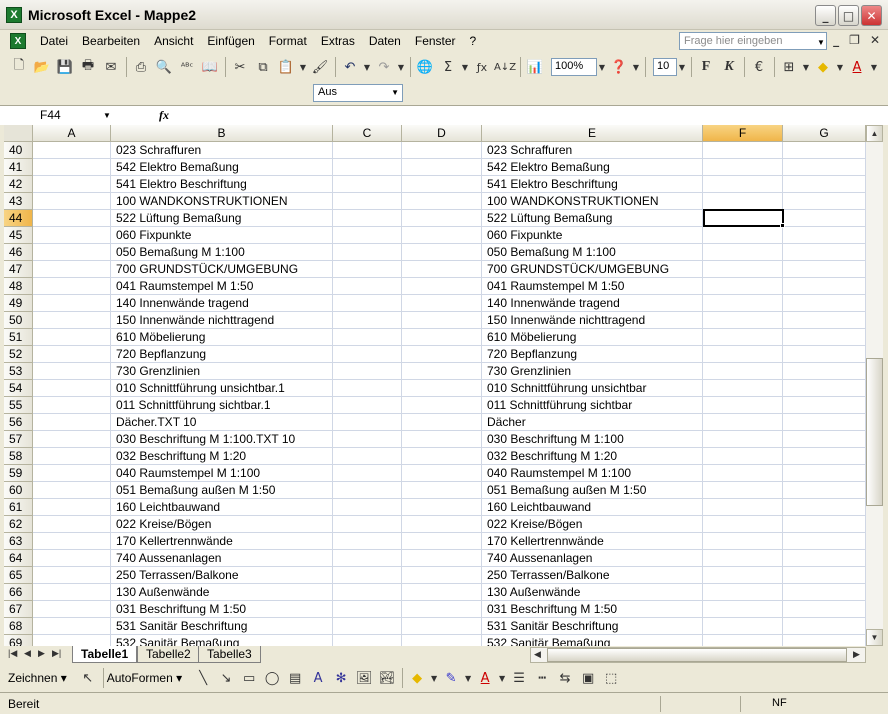  I want to click on chart-wizard-icon: 📊, so click(535, 67).